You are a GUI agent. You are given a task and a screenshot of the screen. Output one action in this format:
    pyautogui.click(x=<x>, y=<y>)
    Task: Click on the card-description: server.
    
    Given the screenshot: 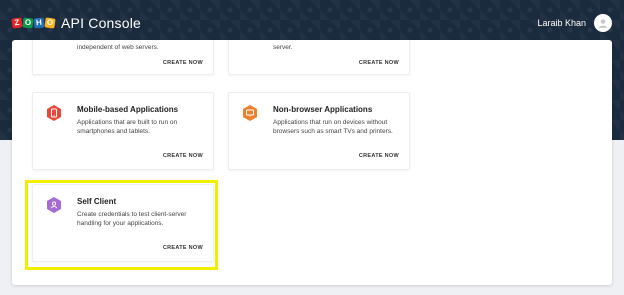 What is the action you would take?
    pyautogui.click(x=283, y=47)
    